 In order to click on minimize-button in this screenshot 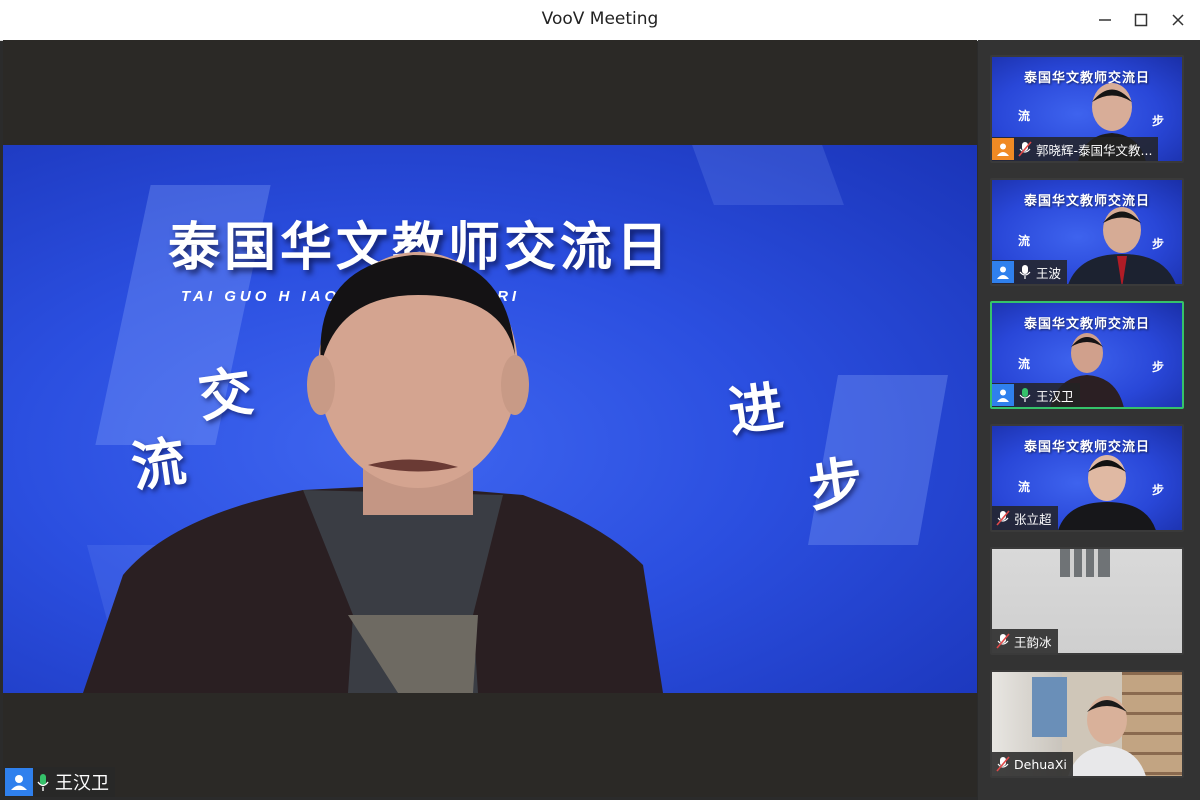, I will do `click(1105, 20)`.